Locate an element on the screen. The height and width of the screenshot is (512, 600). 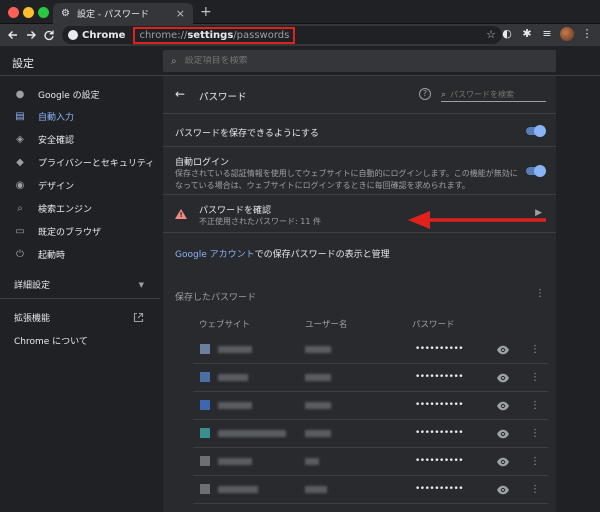
auto-signin-label: 自動ログイン is located at coordinates (202, 163).